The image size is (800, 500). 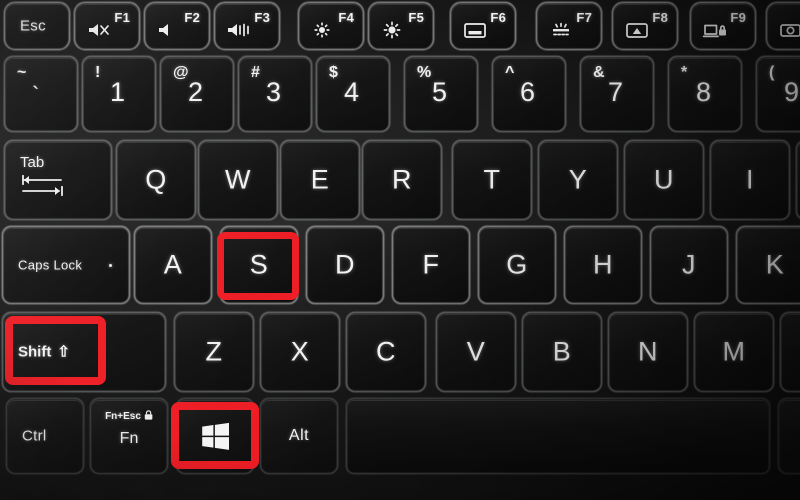 I want to click on digit-2-key-primary-symbol: 2, so click(x=196, y=92).